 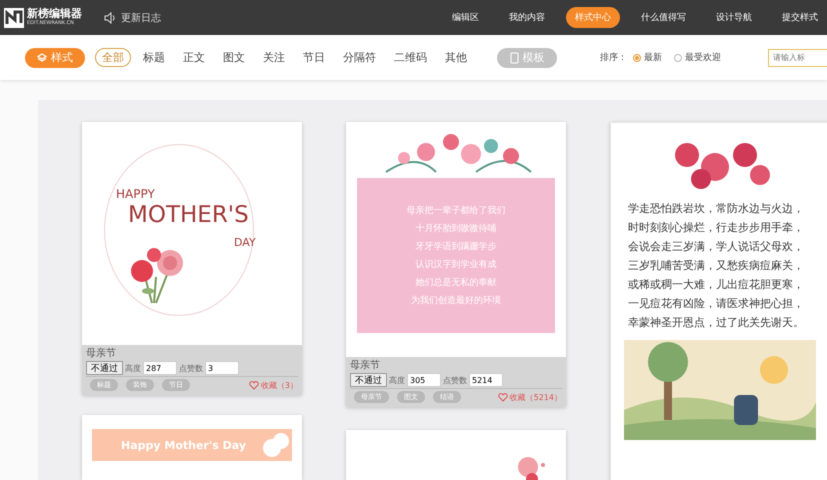 What do you see at coordinates (456, 282) in the screenshot?
I see `poem-line: 她们总是无私的奉献` at bounding box center [456, 282].